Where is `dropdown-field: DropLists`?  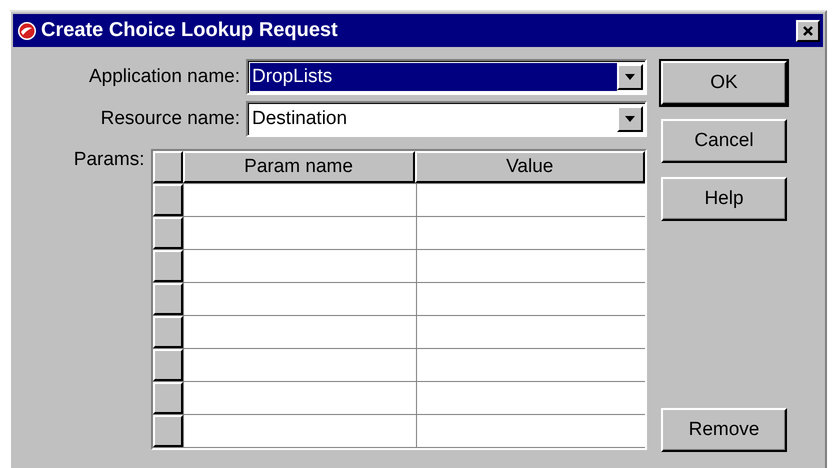 dropdown-field: DropLists is located at coordinates (446, 77).